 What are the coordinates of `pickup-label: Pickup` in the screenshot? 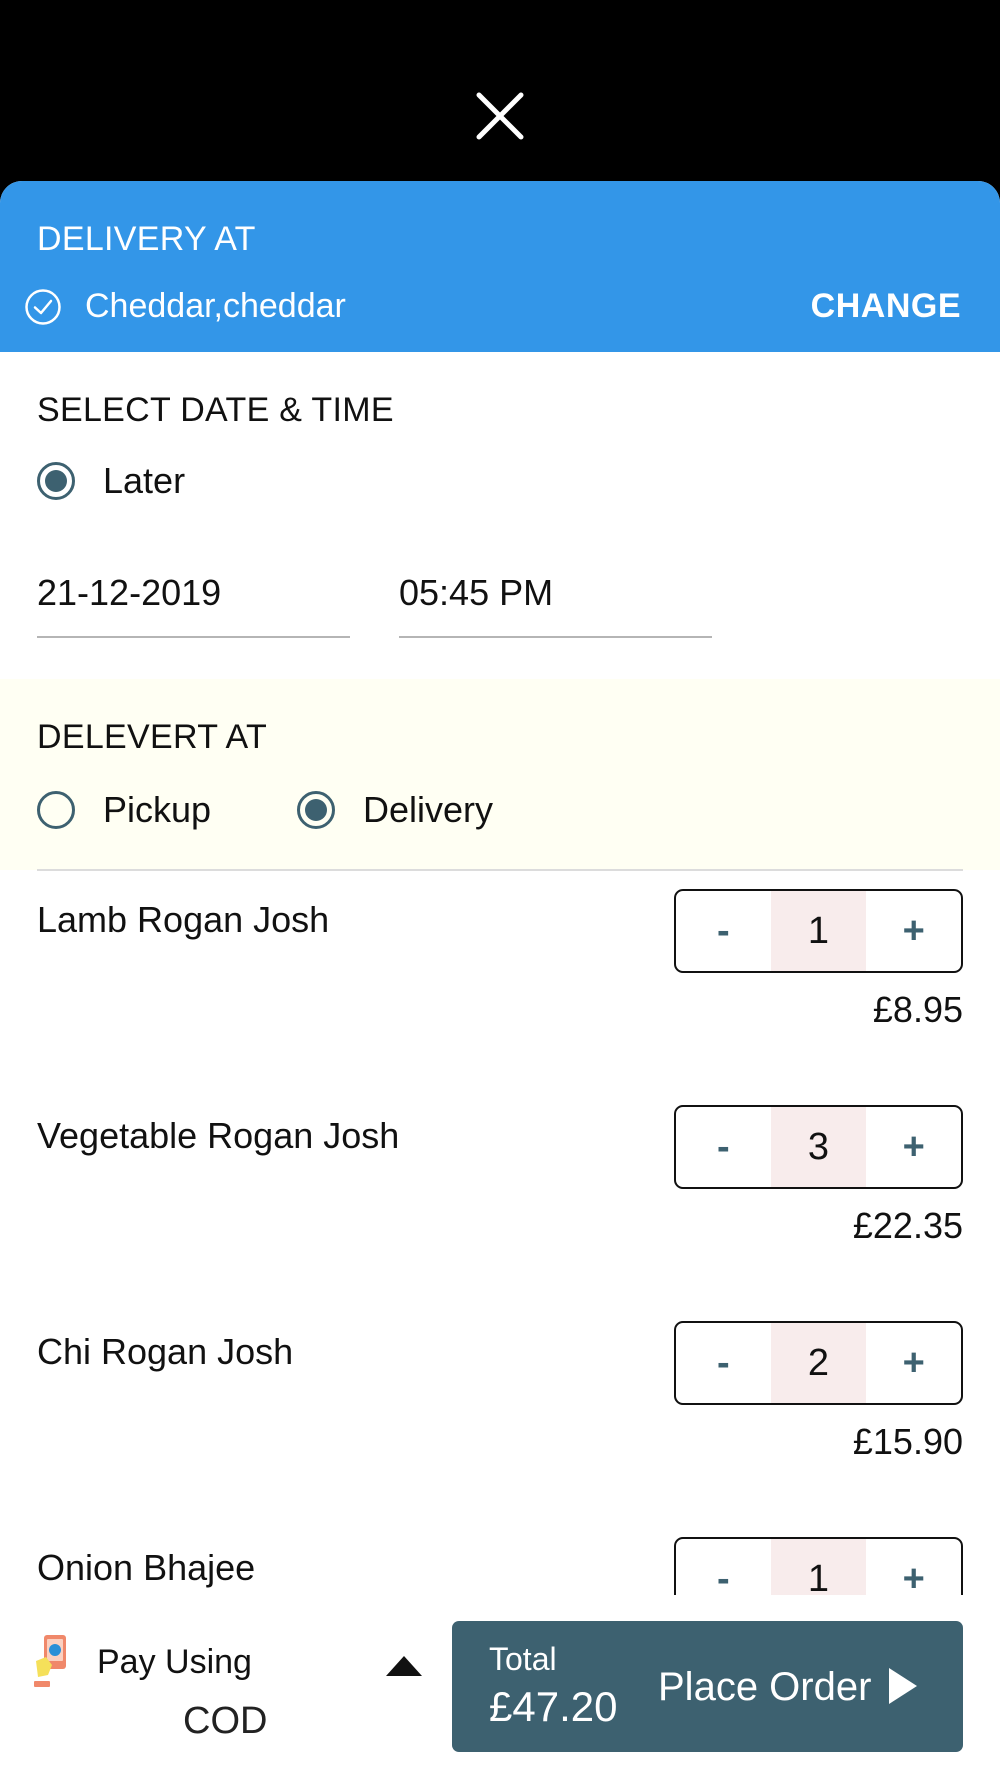 It's located at (157, 809).